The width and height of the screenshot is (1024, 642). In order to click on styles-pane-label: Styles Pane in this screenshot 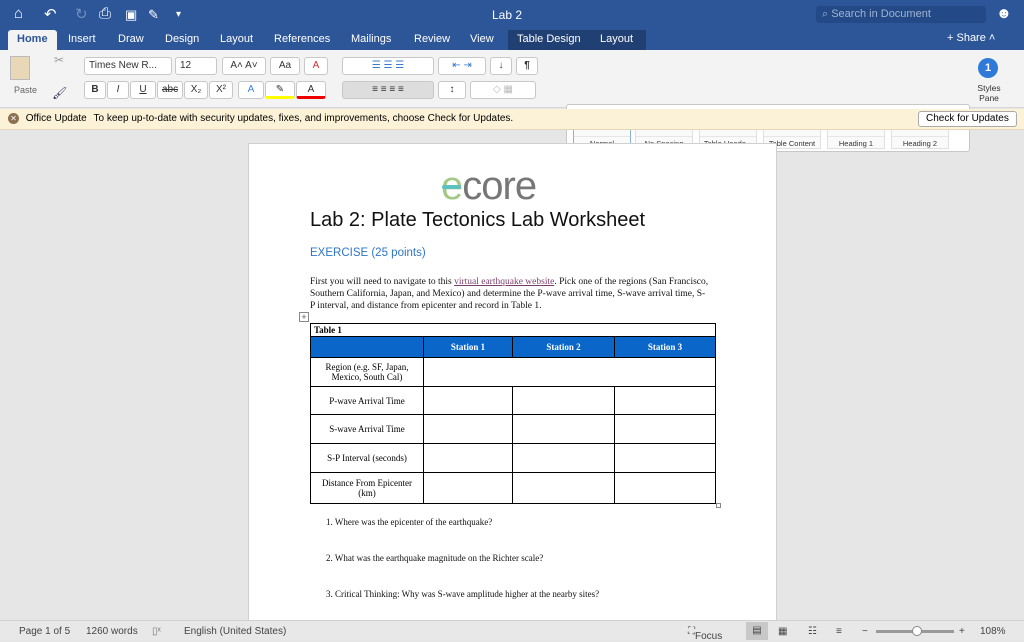, I will do `click(989, 93)`.